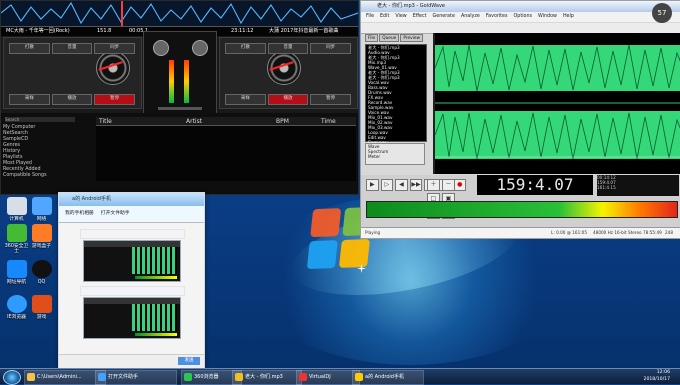 The height and width of the screenshot is (385, 680). I want to click on level-meter, so click(522, 209).